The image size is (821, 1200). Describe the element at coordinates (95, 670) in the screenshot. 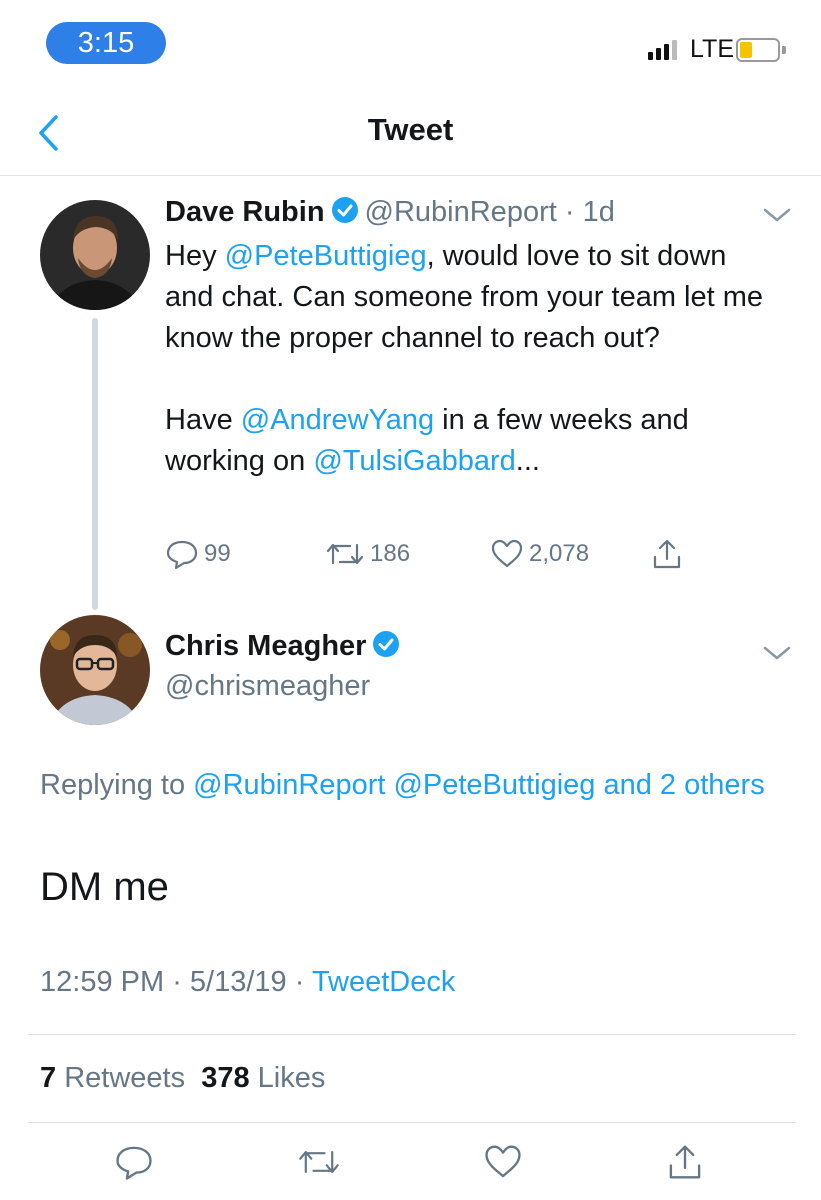

I see `avatar-chris-meagher` at that location.